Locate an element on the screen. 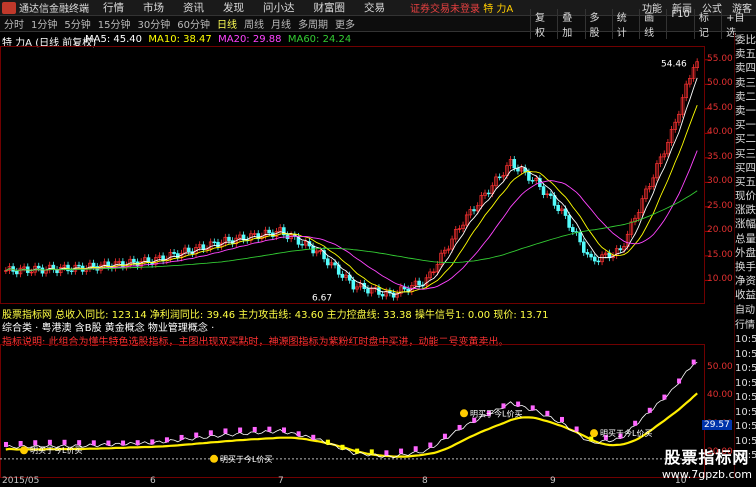  statistics-button: 统计 is located at coordinates (625, 23).